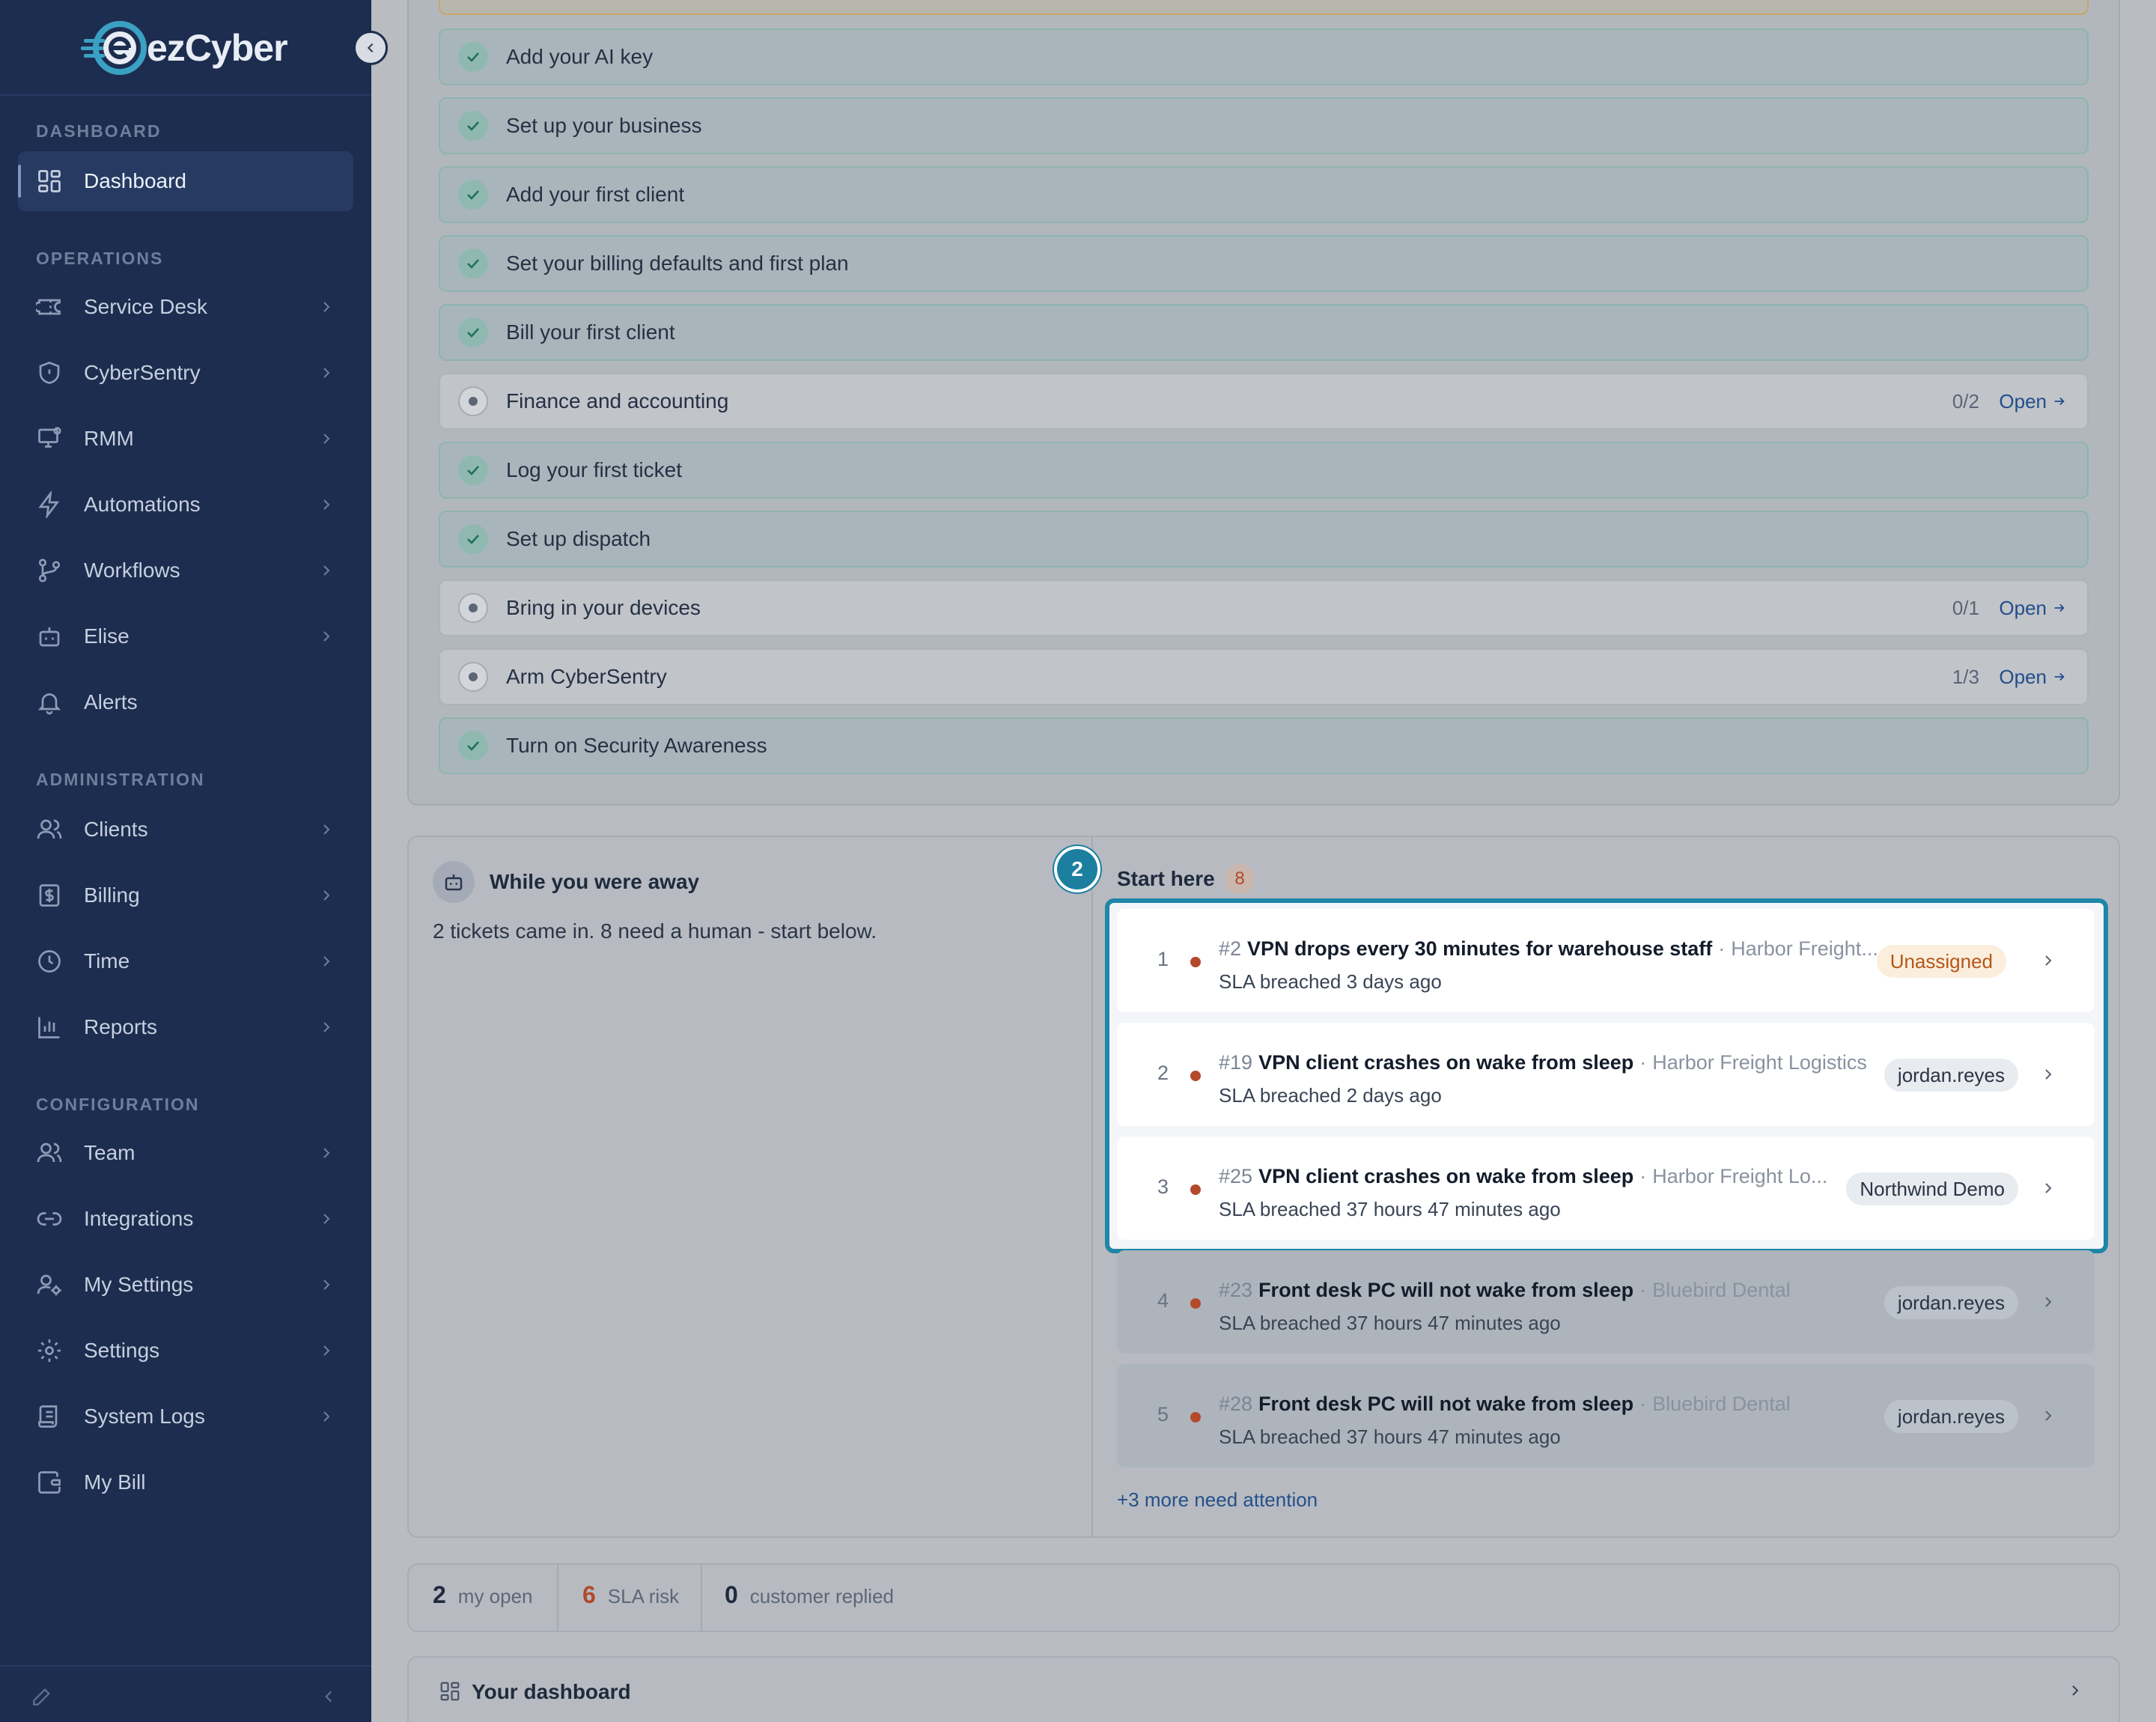 This screenshot has height=1722, width=2156. Describe the element at coordinates (1263, 1689) in the screenshot. I see `your-dashboard-card` at that location.